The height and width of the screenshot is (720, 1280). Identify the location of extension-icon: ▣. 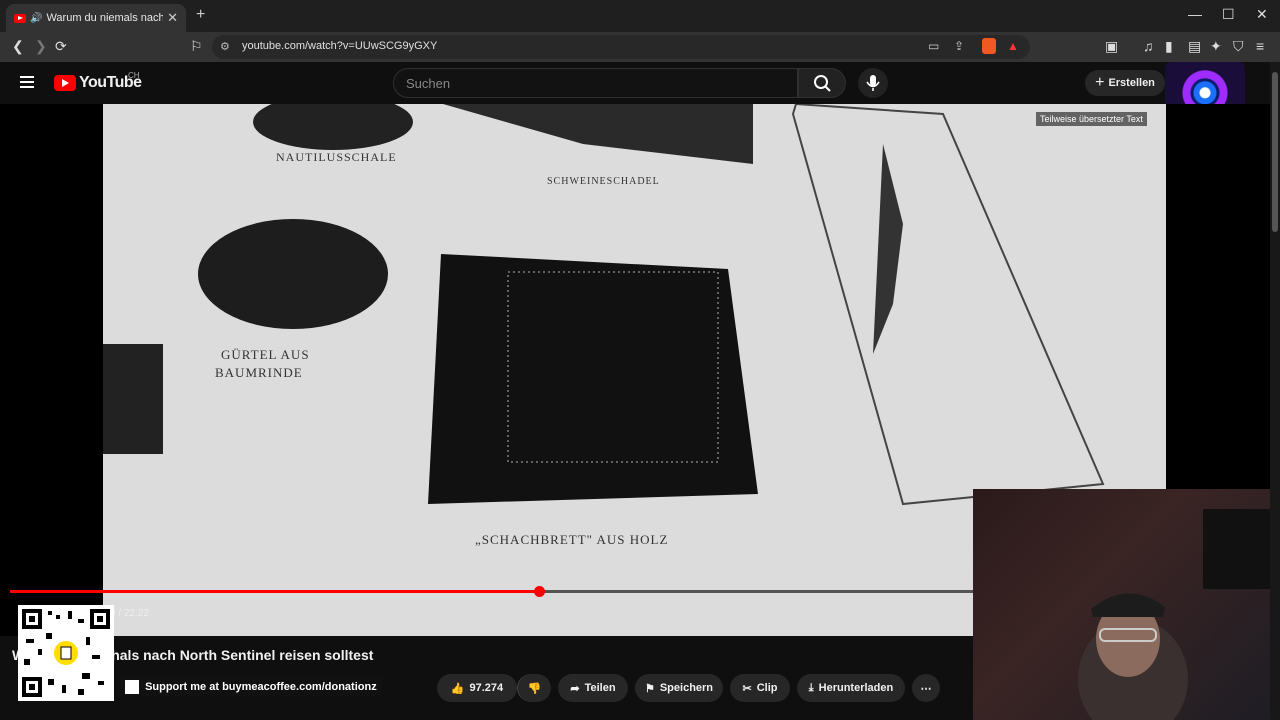
(1111, 46).